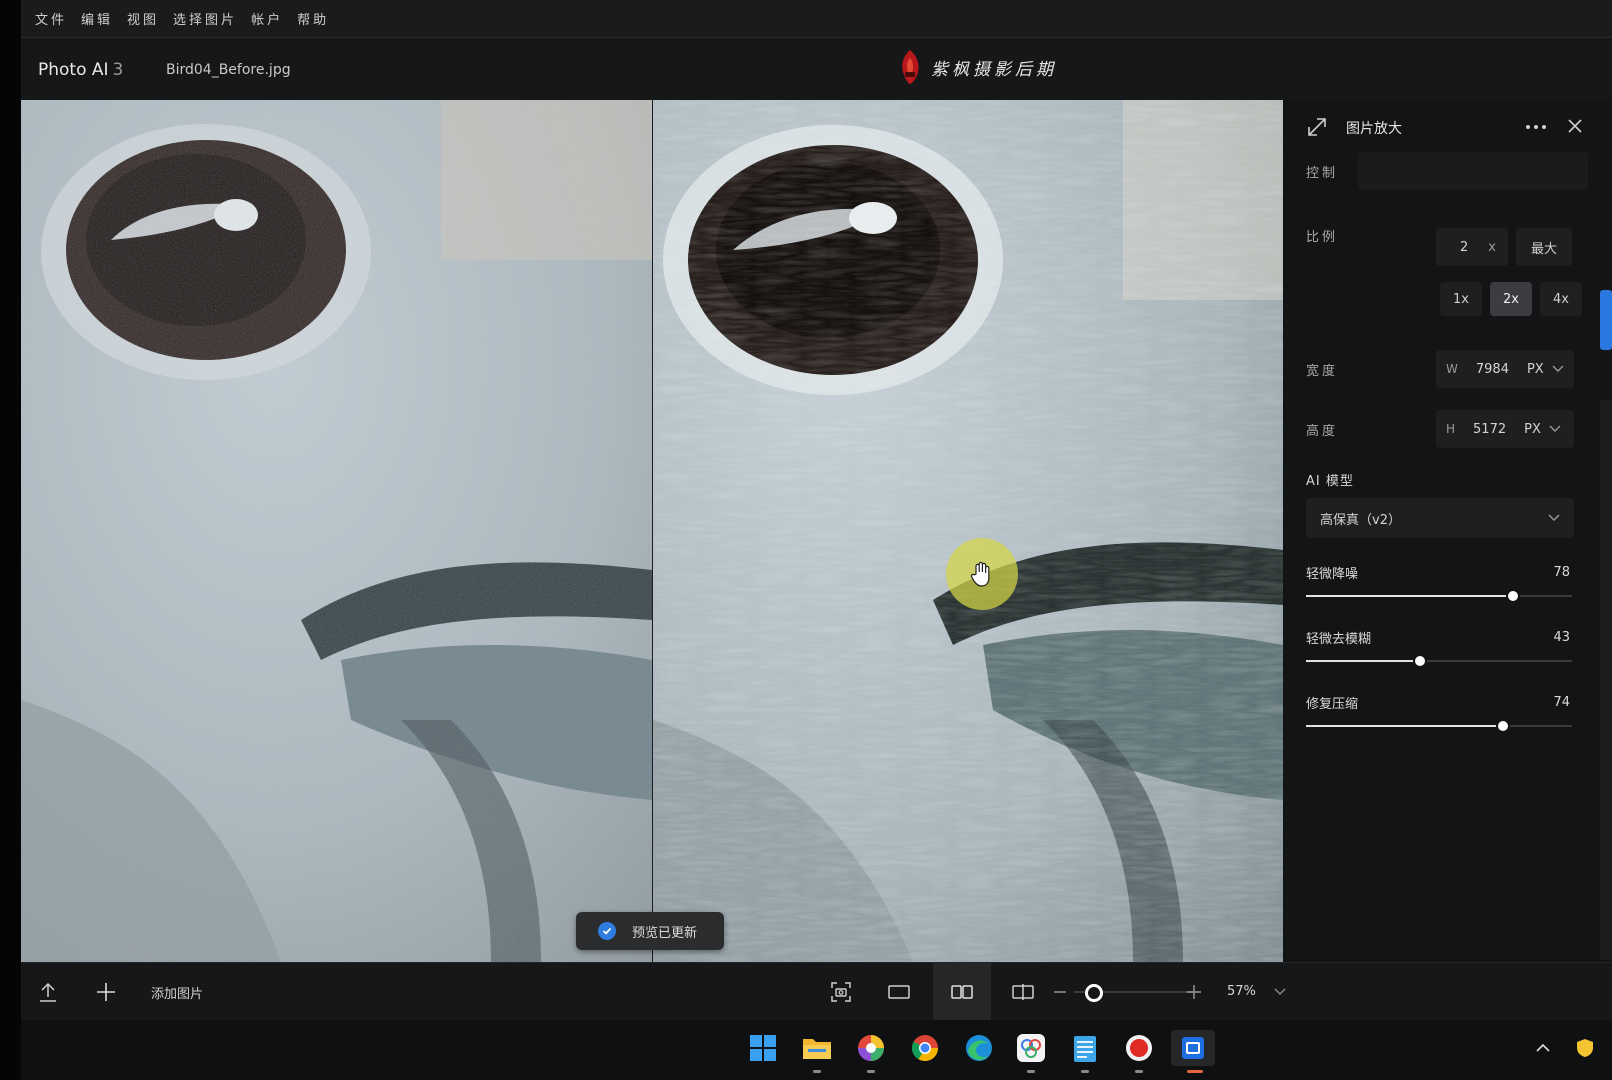  What do you see at coordinates (1339, 639) in the screenshot?
I see `deblur-label: 轻微去模糊` at bounding box center [1339, 639].